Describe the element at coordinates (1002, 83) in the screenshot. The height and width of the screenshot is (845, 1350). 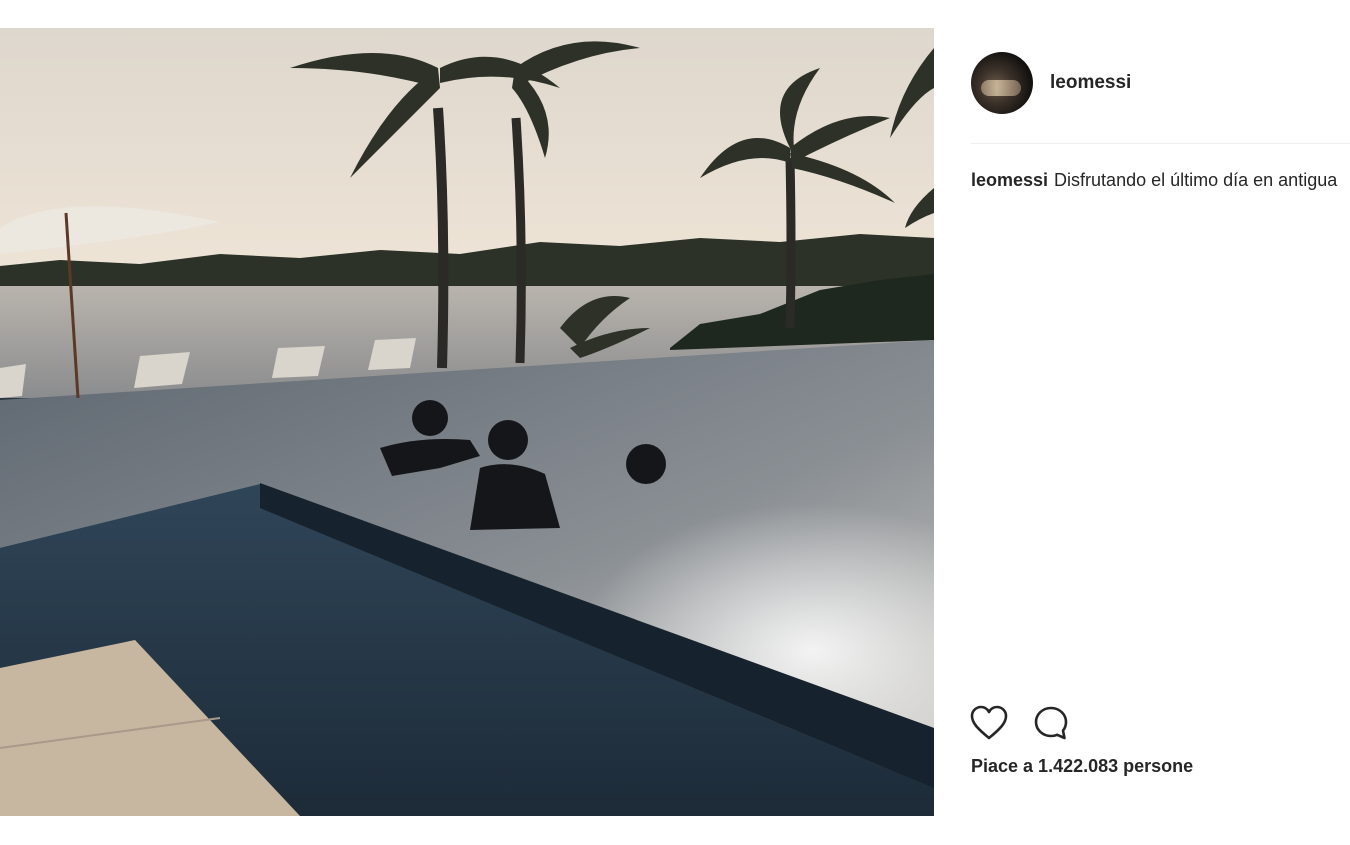
I see `avatar` at that location.